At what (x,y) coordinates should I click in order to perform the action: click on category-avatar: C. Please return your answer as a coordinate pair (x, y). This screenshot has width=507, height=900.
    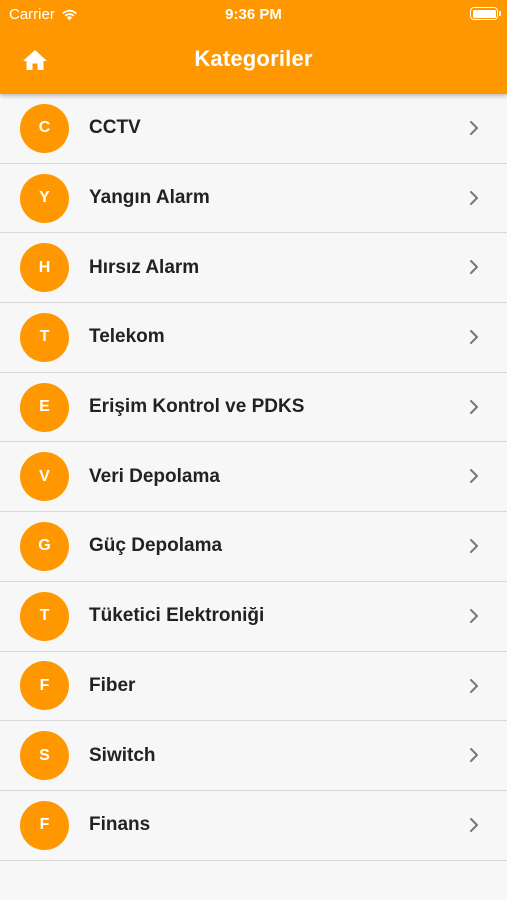
    Looking at the image, I should click on (44, 128).